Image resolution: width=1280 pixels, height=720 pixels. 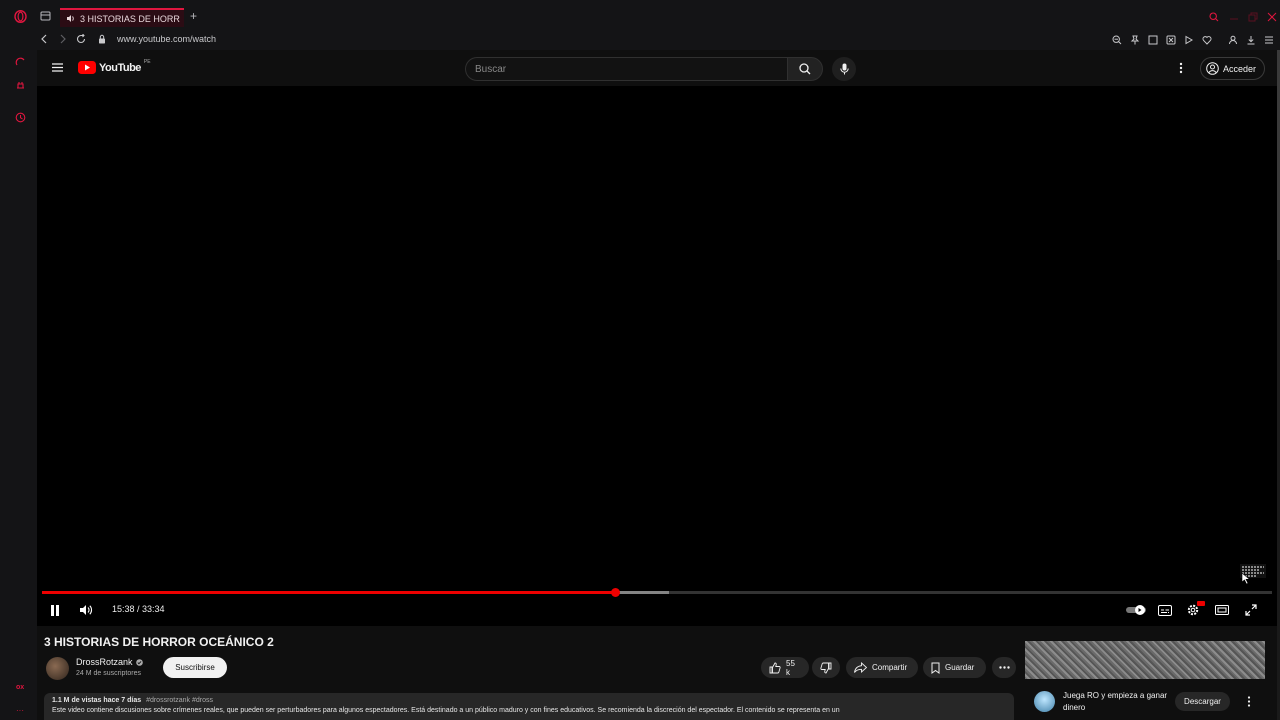 What do you see at coordinates (130, 18) in the screenshot?
I see `tab-title: 3 HISTORIAS DE HORR` at bounding box center [130, 18].